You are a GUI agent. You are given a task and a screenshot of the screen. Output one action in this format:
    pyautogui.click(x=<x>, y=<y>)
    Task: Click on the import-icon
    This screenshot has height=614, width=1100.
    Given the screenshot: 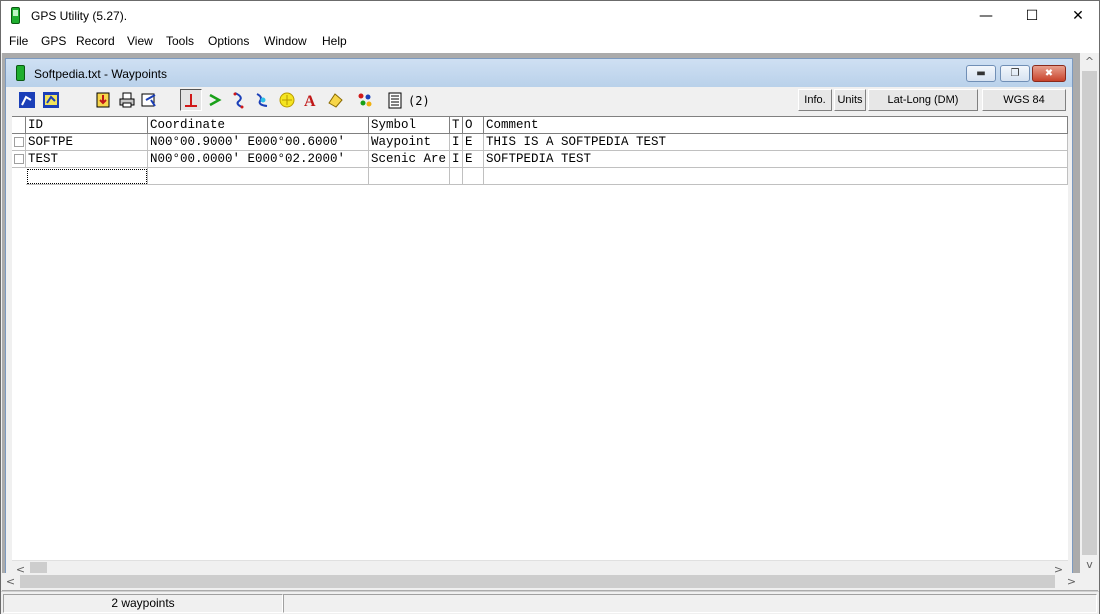 What is the action you would take?
    pyautogui.click(x=103, y=100)
    